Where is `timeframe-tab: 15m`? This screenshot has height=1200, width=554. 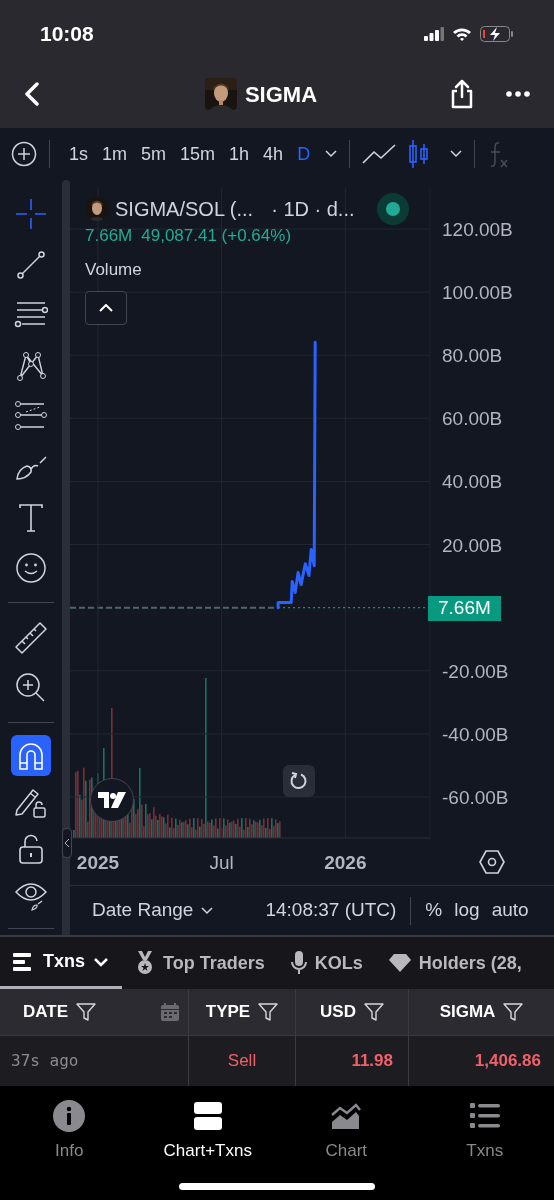
timeframe-tab: 15m is located at coordinates (198, 154).